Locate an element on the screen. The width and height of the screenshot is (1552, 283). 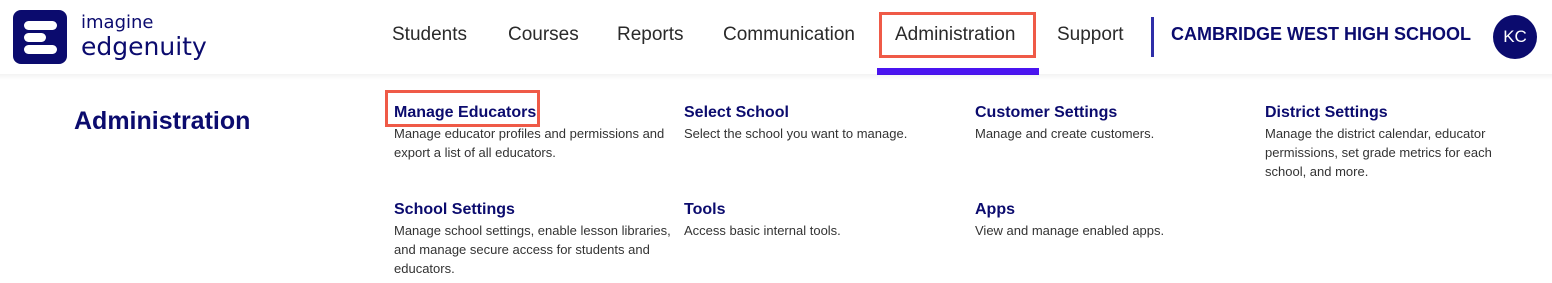
user-initials: KC is located at coordinates (1515, 36).